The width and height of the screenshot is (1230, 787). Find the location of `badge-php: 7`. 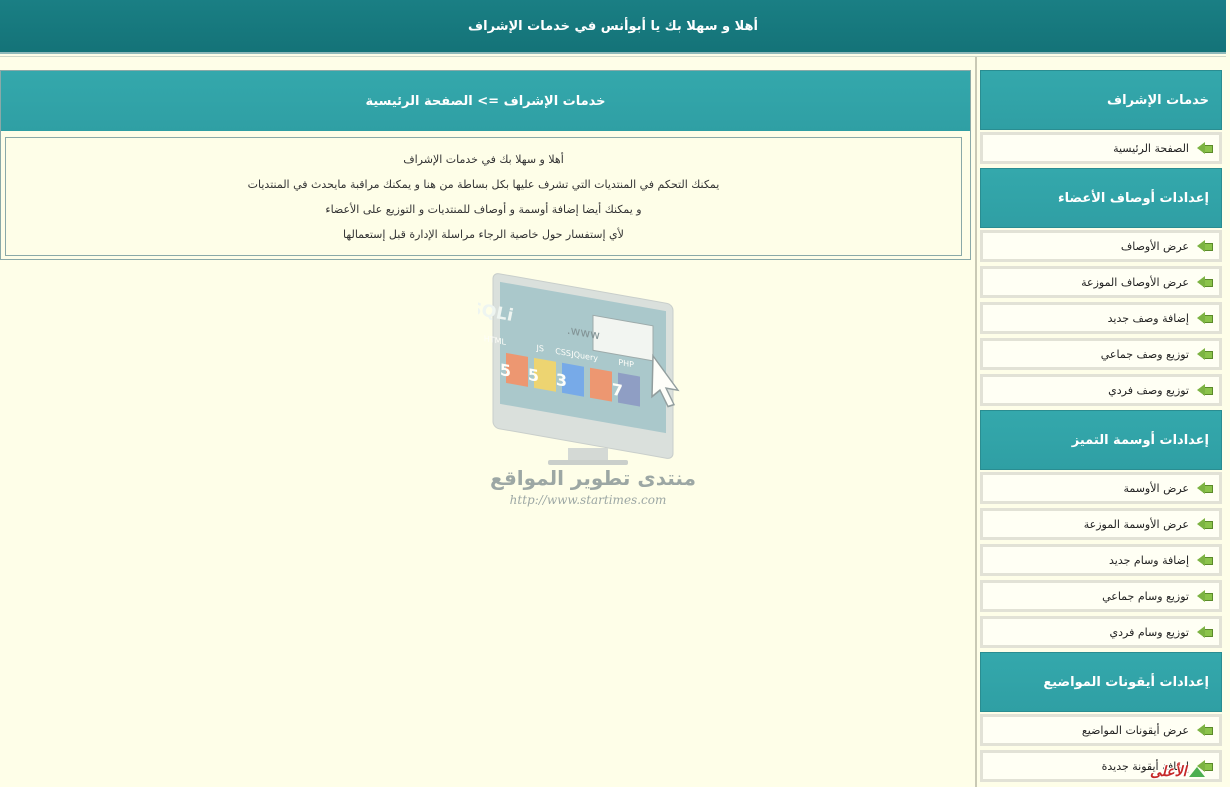

badge-php: 7 is located at coordinates (617, 390).